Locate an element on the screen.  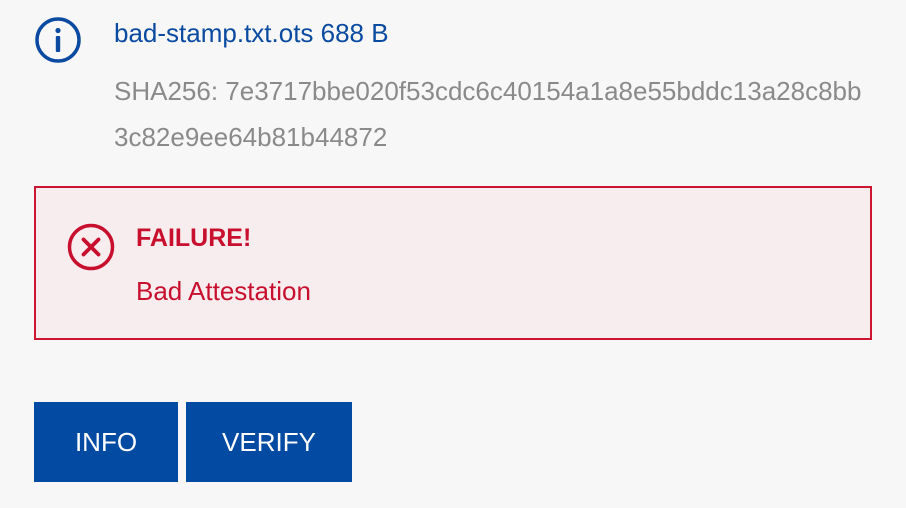
error-circle-x-icon is located at coordinates (91, 247).